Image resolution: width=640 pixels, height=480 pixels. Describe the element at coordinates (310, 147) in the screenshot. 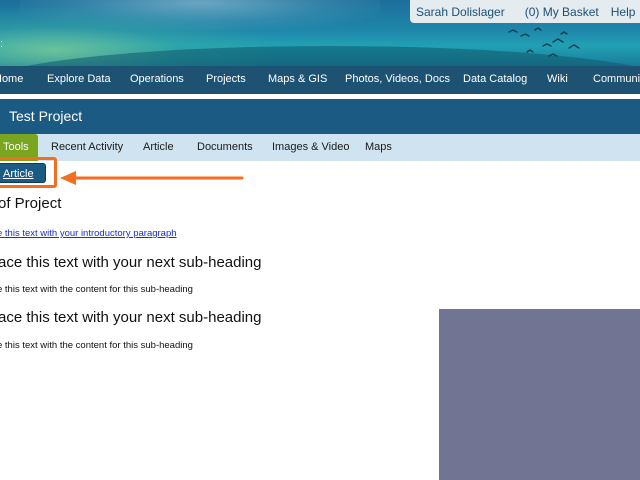

I see `tab-images-video: Images & Video` at that location.